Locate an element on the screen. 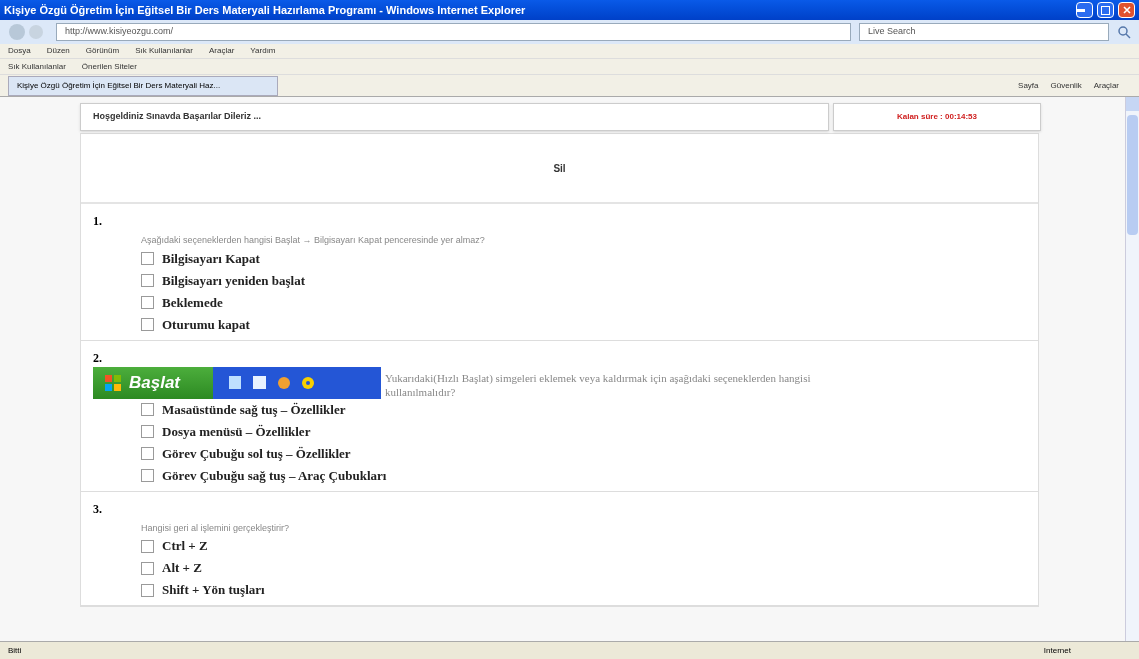 The height and width of the screenshot is (659, 1139). option-label: Beklemede is located at coordinates (192, 302).